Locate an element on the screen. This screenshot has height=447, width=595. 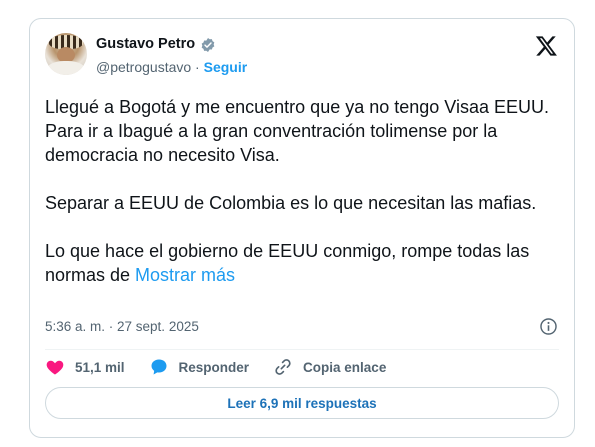
reply-button: Responder is located at coordinates (199, 367).